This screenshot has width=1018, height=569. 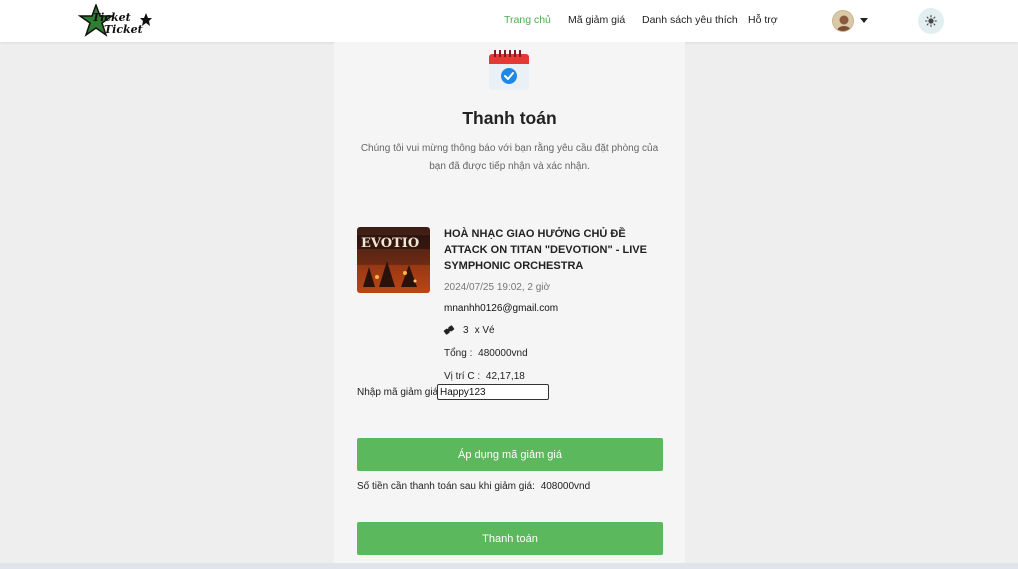 What do you see at coordinates (510, 538) in the screenshot?
I see `pay-button: Thanh toán` at bounding box center [510, 538].